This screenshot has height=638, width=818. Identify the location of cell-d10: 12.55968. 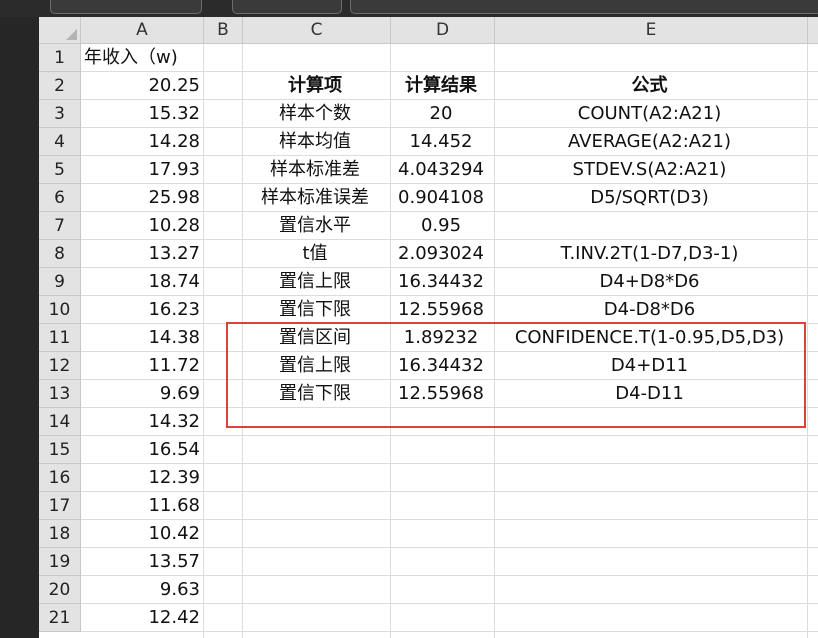
(441, 310).